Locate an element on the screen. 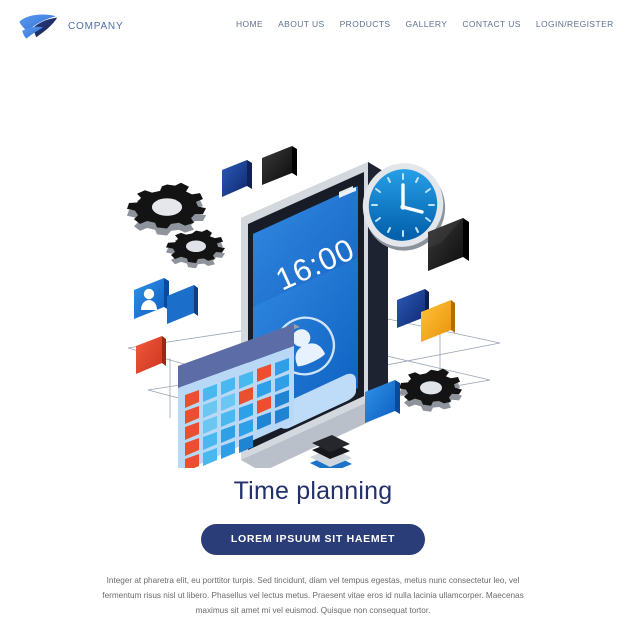  cta-button: LOREM IPSUUM SIT HAEMET is located at coordinates (313, 539).